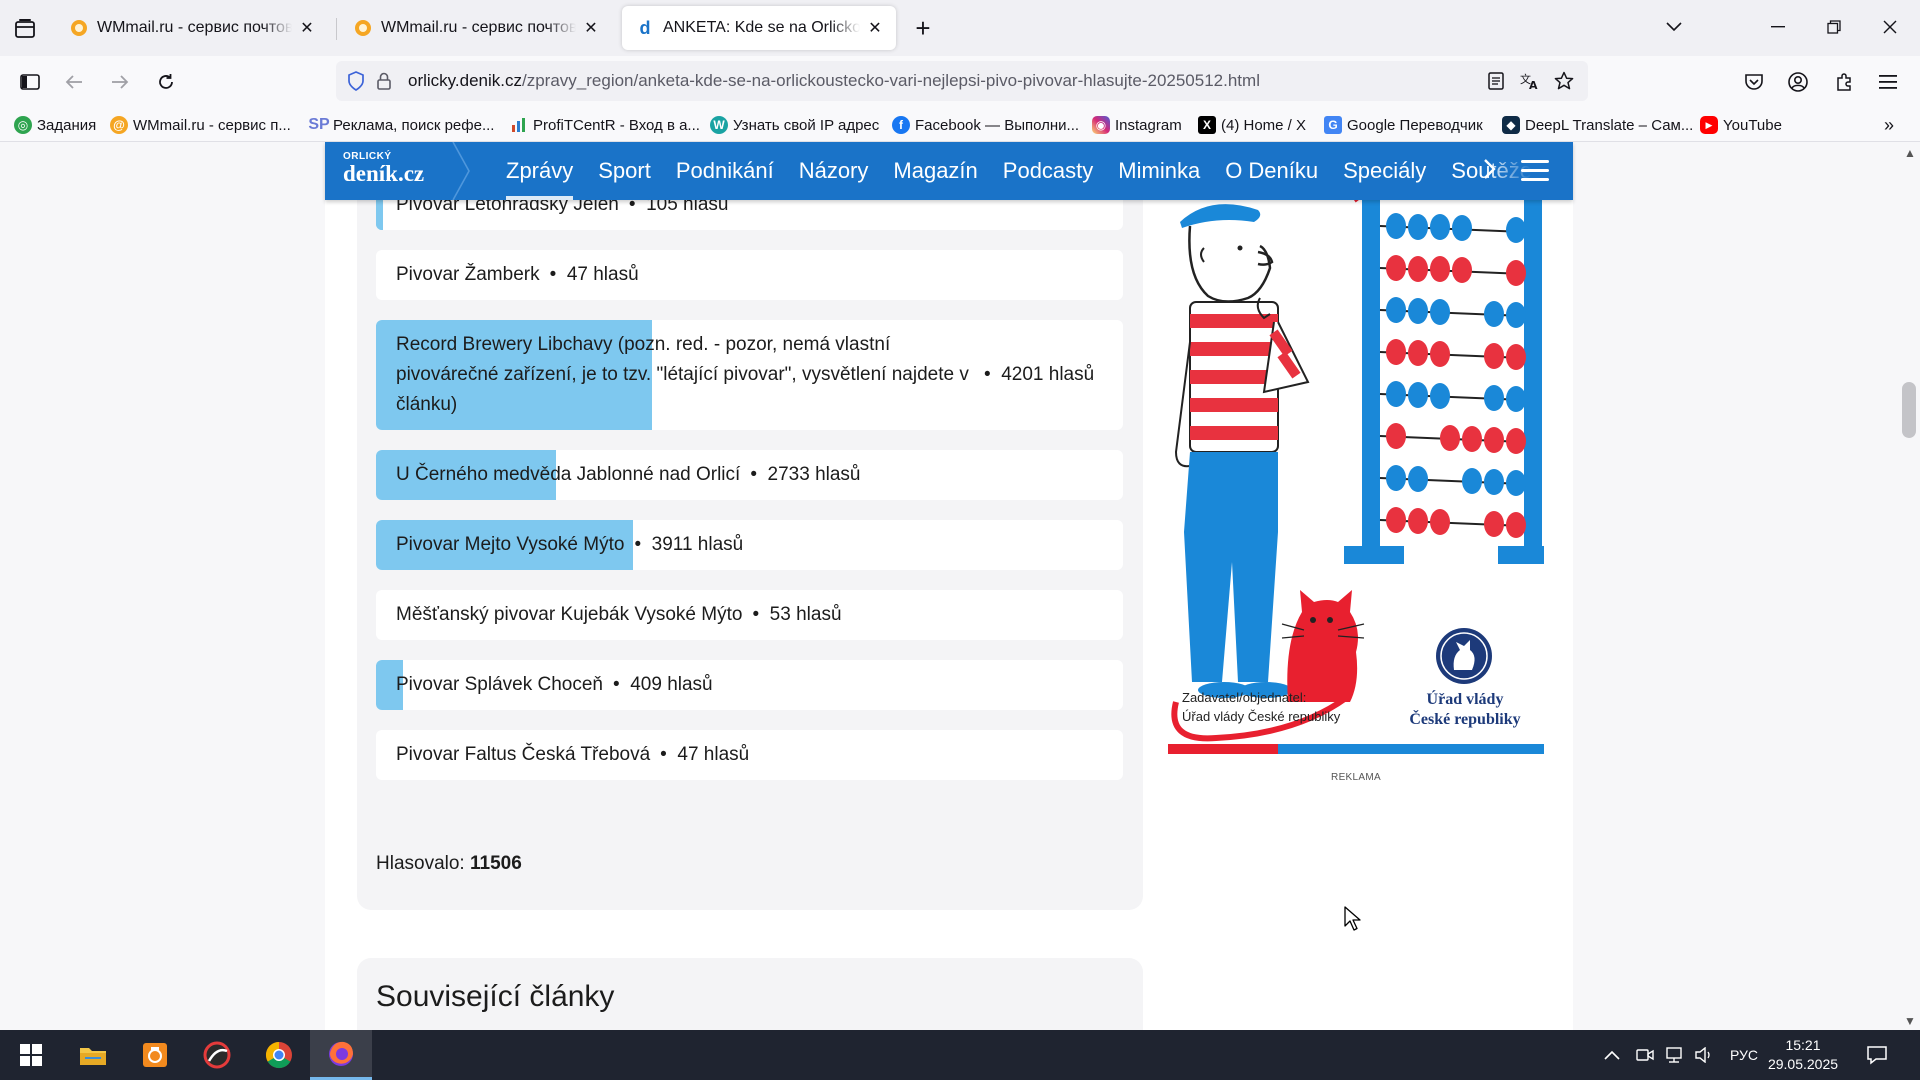 The width and height of the screenshot is (1920, 1080). Describe the element at coordinates (1533, 84) in the screenshot. I see `svg-text: A` at that location.